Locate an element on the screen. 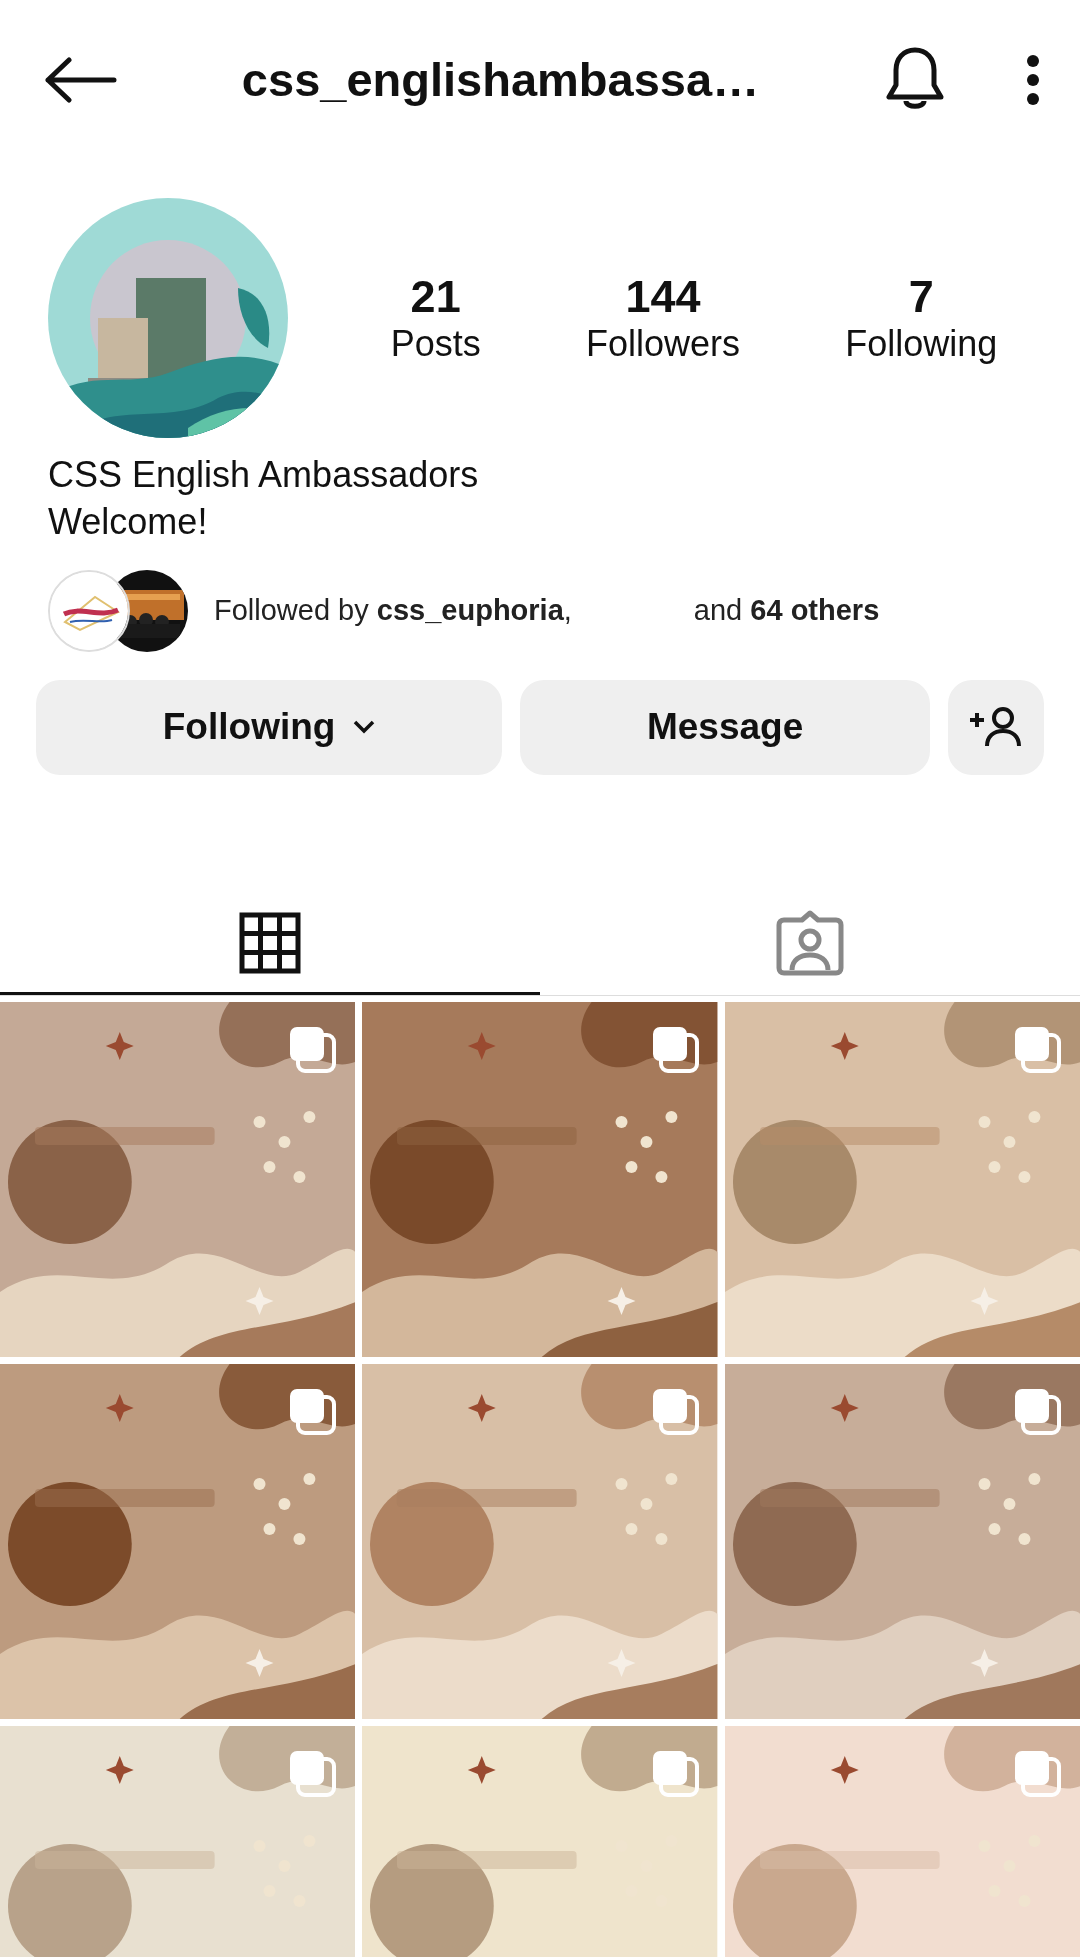 Image resolution: width=1080 pixels, height=1957 pixels. following-dropdown-button: Following is located at coordinates (269, 727).